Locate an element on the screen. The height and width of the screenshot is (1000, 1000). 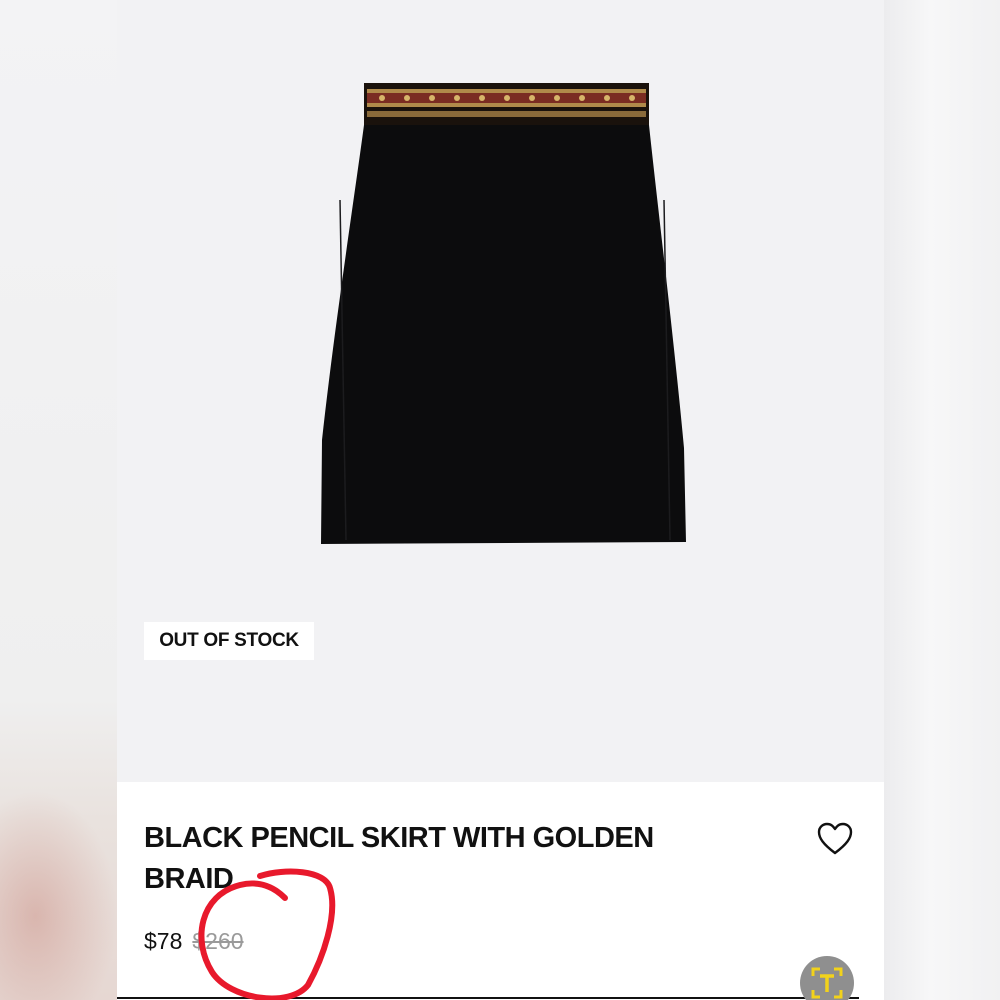
sale-price: $78 is located at coordinates (163, 941).